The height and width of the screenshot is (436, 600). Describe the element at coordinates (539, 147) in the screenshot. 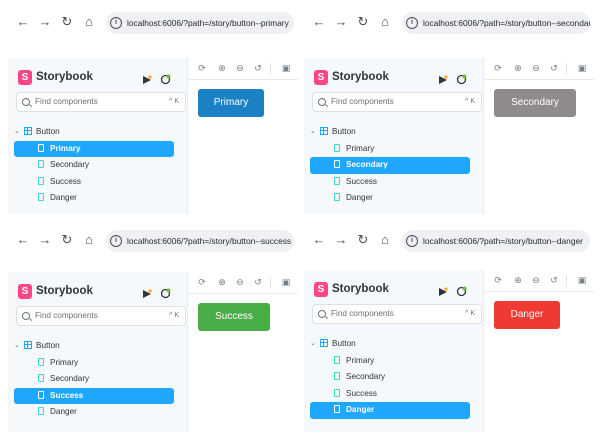

I see `preview-canvas: Secondary` at that location.